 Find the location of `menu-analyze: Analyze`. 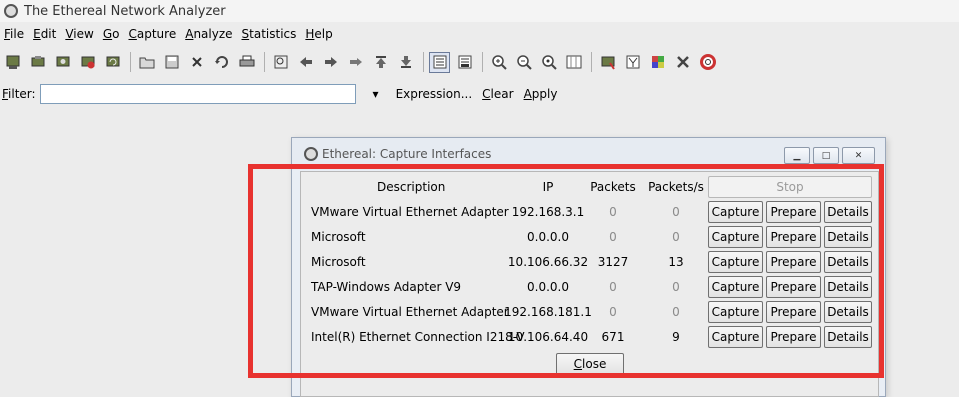

menu-analyze: Analyze is located at coordinates (208, 34).